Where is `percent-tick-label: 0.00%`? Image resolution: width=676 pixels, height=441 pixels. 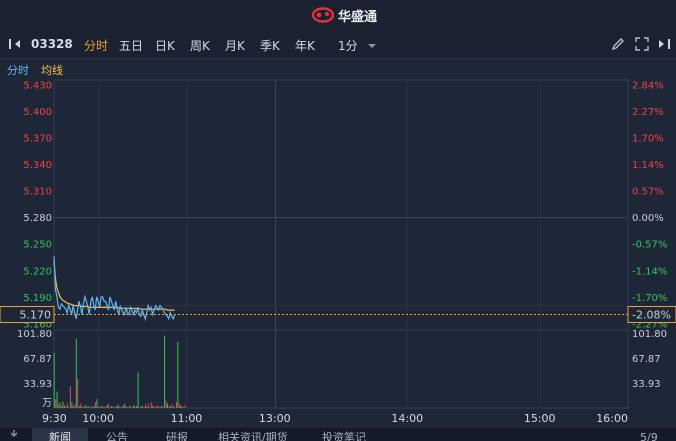 percent-tick-label: 0.00% is located at coordinates (648, 218).